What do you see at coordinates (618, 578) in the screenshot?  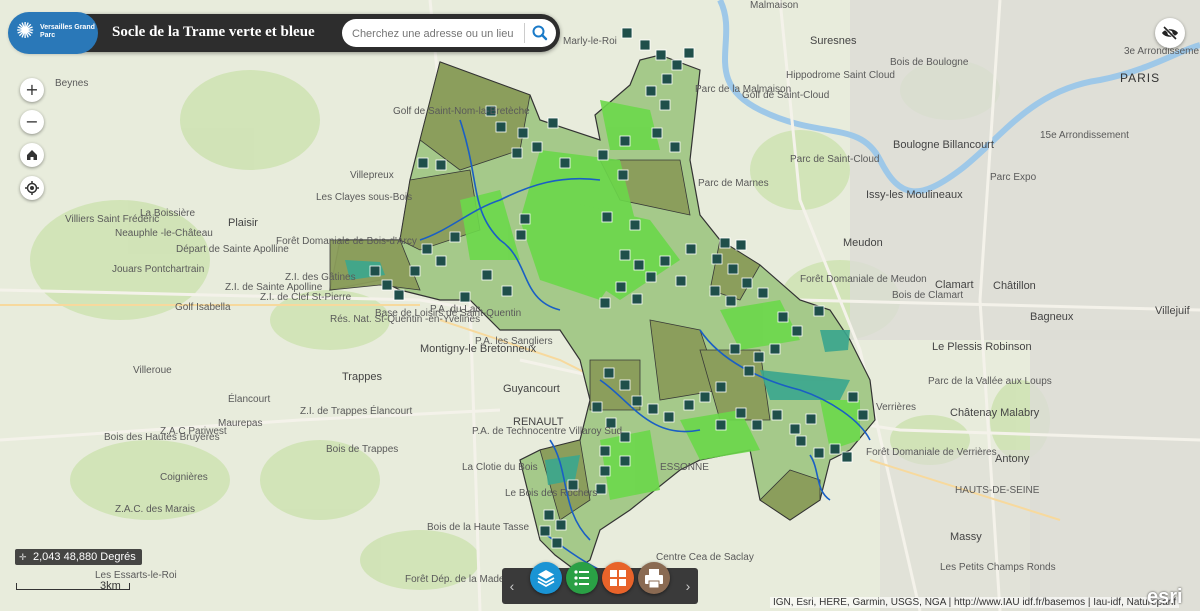 I see `basemap-gallery-button` at bounding box center [618, 578].